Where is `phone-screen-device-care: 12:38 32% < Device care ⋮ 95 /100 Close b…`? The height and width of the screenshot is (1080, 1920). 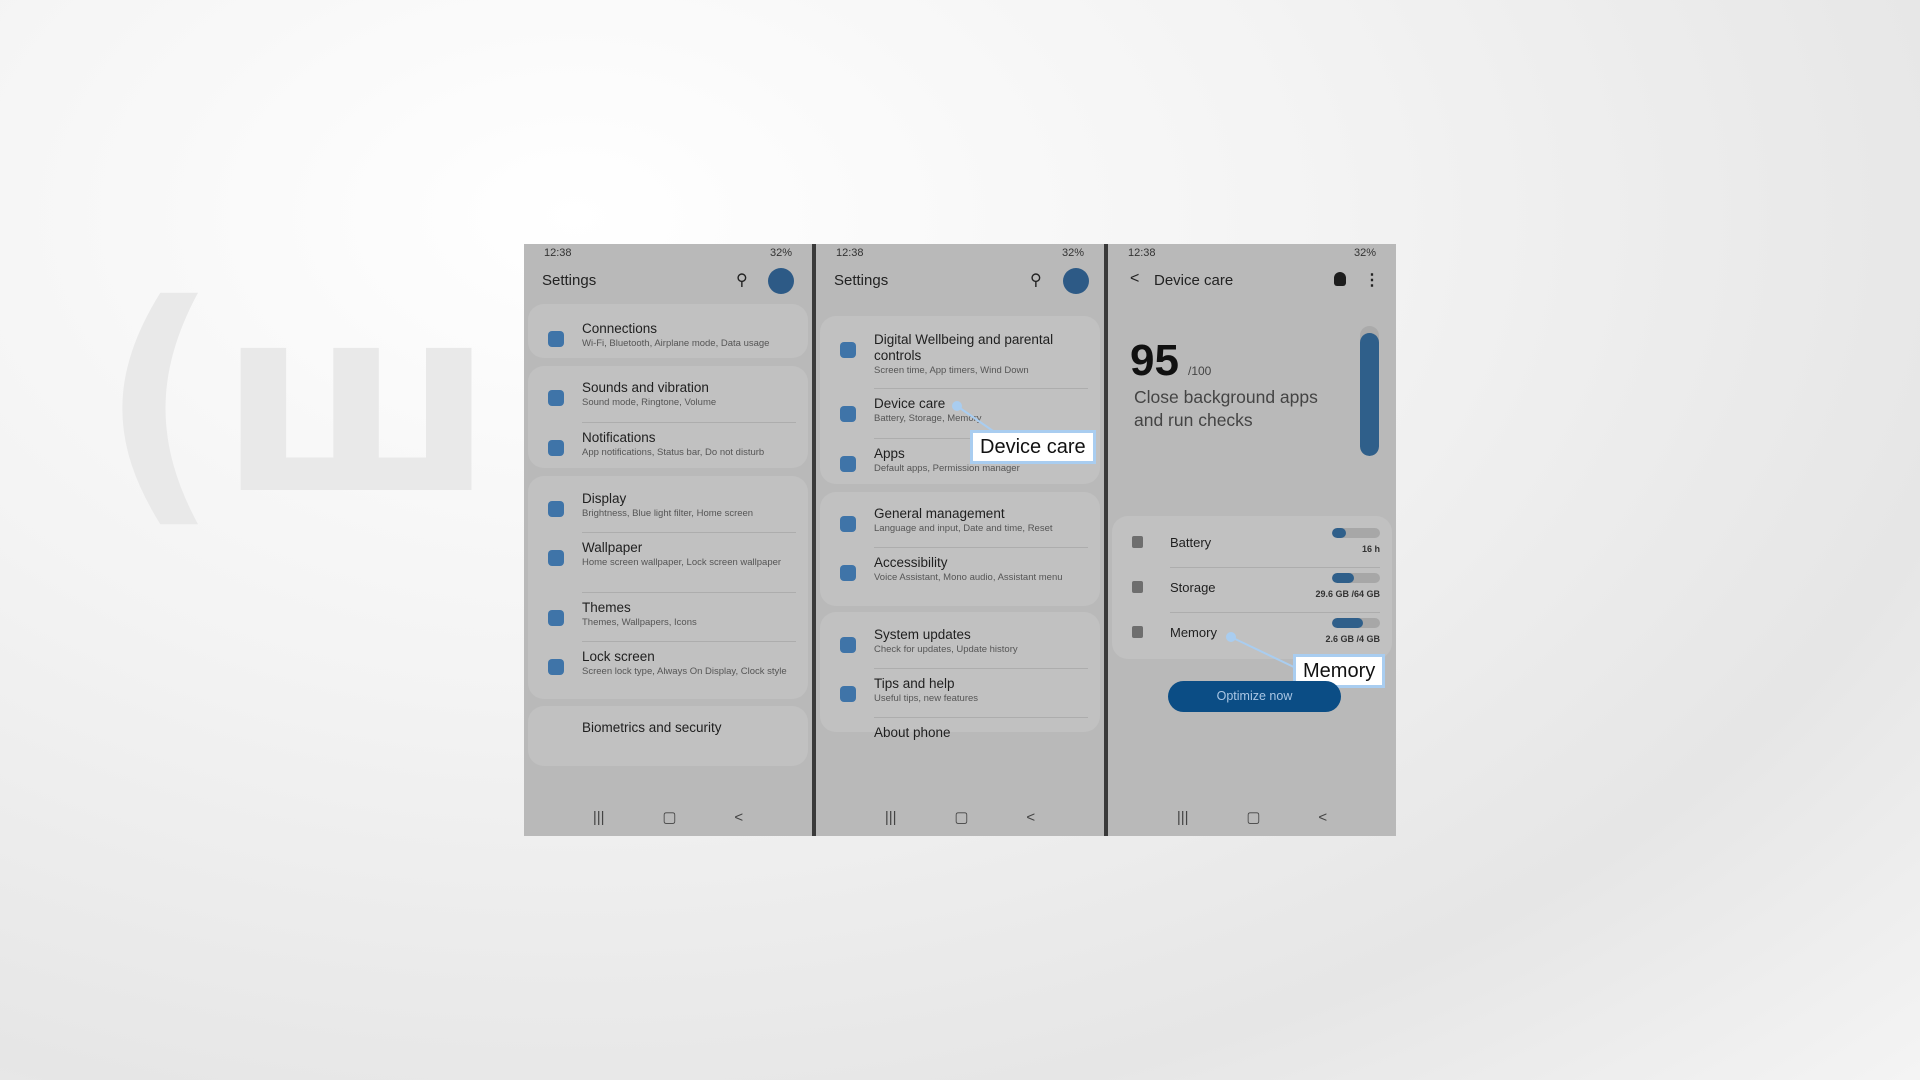 phone-screen-device-care: 12:38 32% < Device care ⋮ 95 /100 Close b… is located at coordinates (1252, 540).